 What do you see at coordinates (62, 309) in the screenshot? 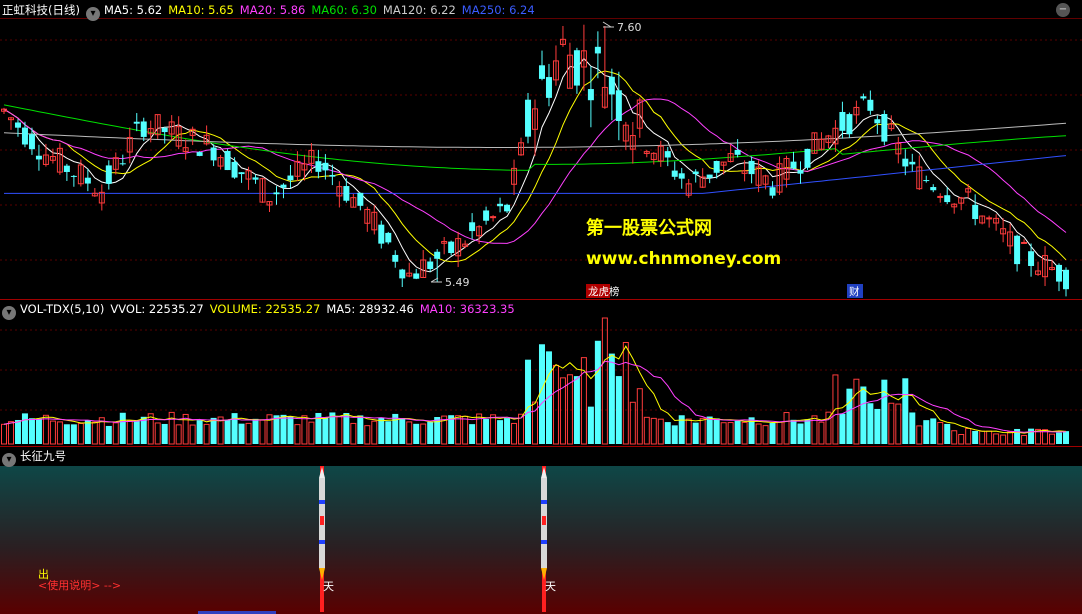
I see `vol-indicator-name: VOL-TDX(5,10)` at bounding box center [62, 309].